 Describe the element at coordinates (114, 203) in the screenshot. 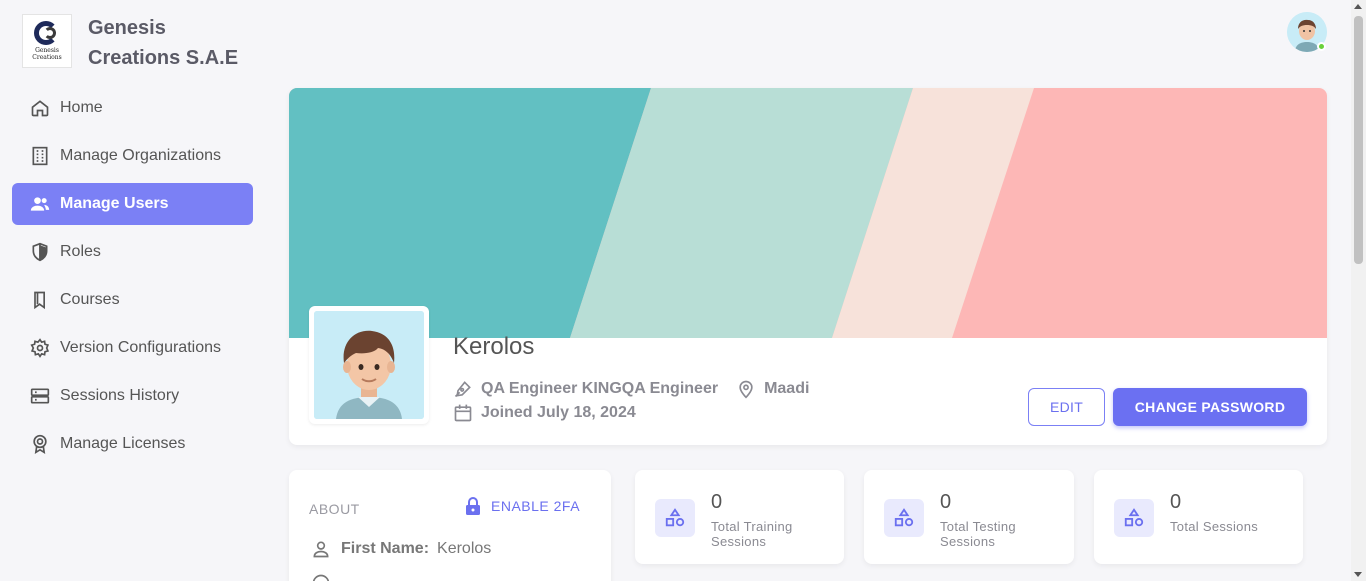

I see `sidebar-item-label: Manage Users` at that location.